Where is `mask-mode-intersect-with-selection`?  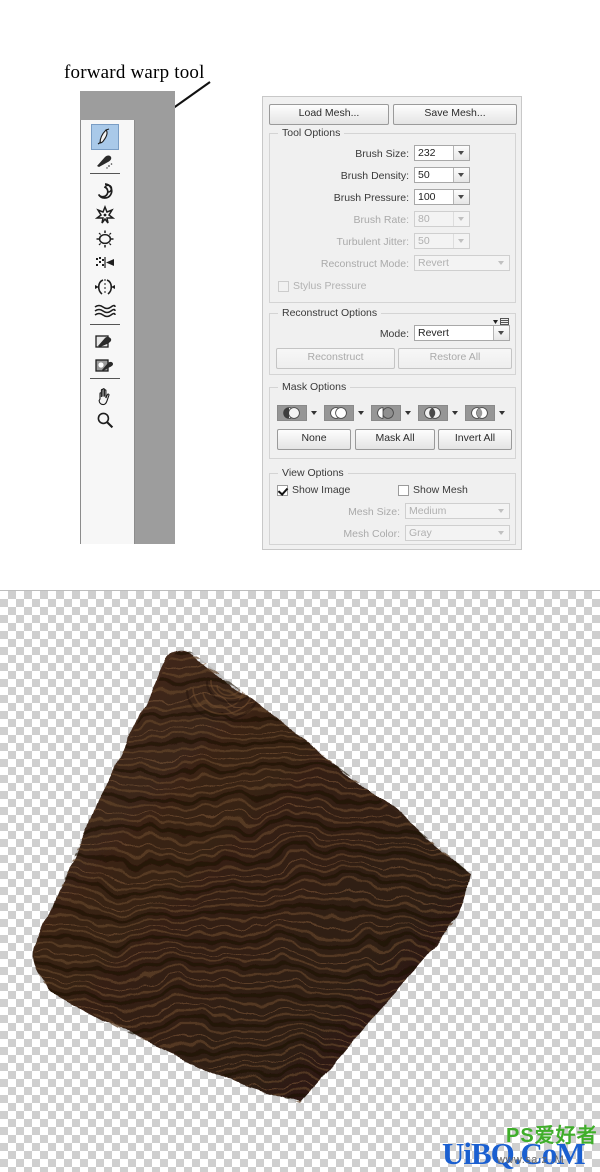 mask-mode-intersect-with-selection is located at coordinates (433, 413).